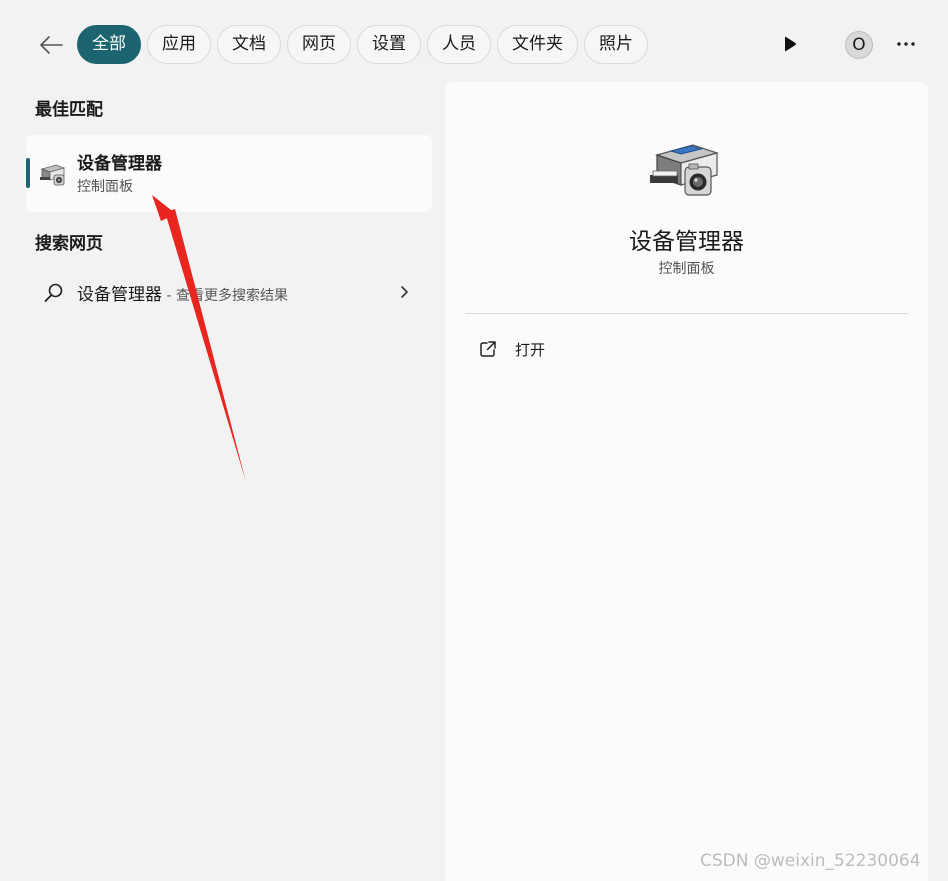 The width and height of the screenshot is (948, 881). What do you see at coordinates (389, 44) in the screenshot?
I see `tab-settings: 设置` at bounding box center [389, 44].